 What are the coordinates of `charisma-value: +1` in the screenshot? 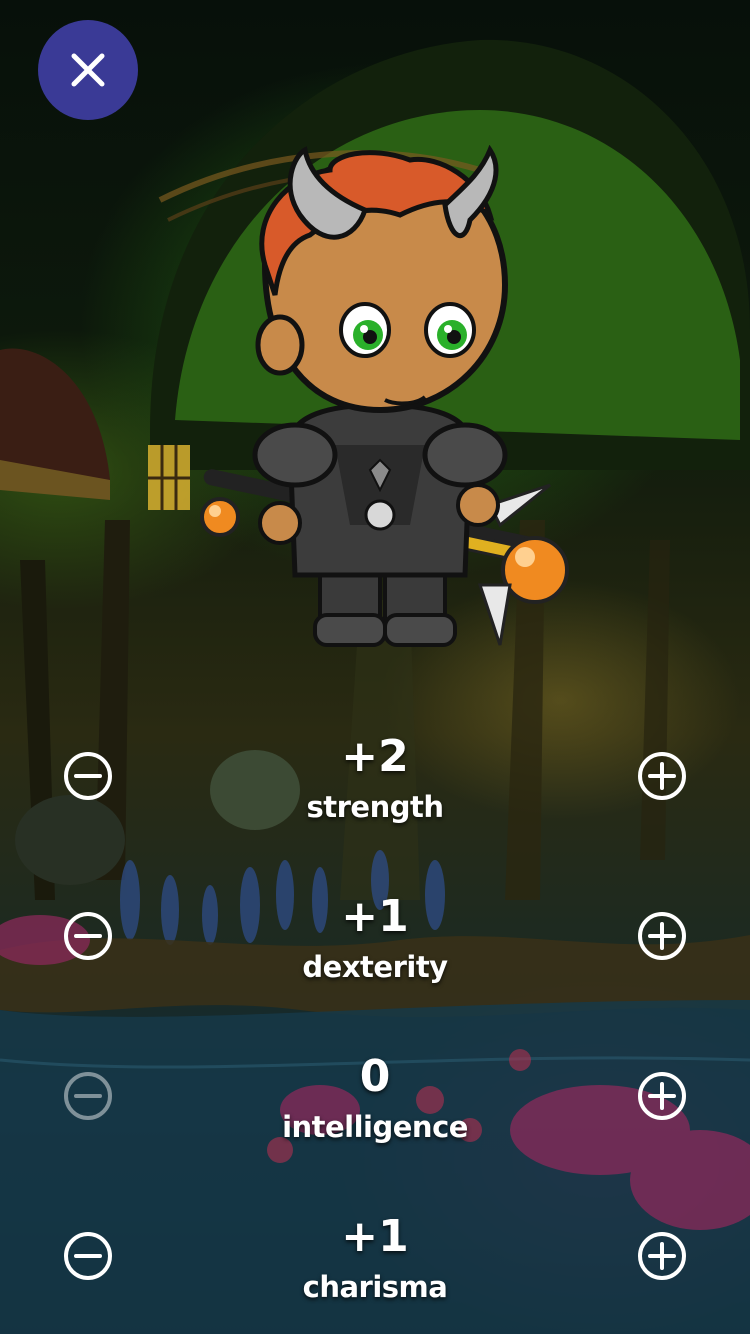 It's located at (375, 1236).